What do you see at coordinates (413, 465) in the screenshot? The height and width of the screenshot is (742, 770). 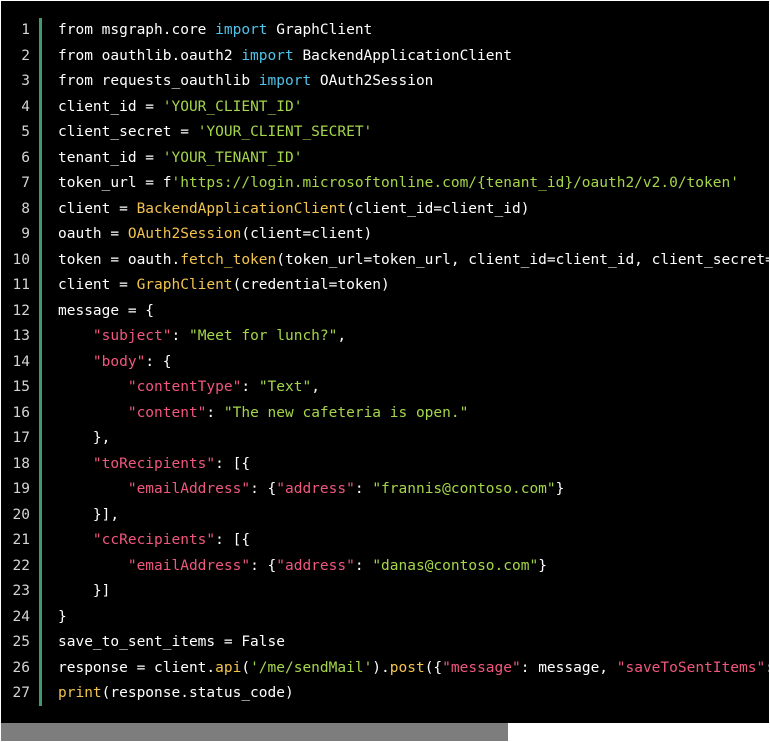 I see `code-line: "toRecipients": [{` at bounding box center [413, 465].